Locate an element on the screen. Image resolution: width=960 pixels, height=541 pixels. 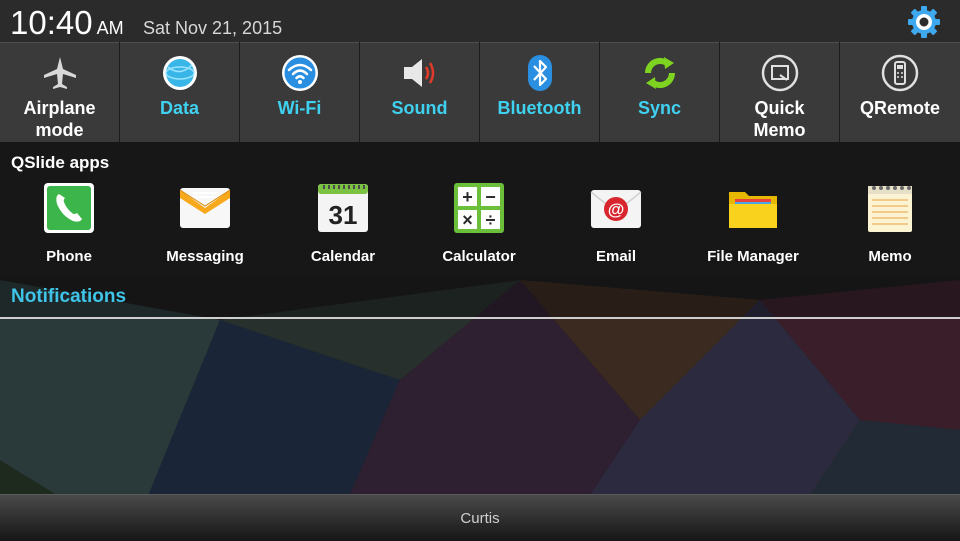
wifi-icon is located at coordinates (300, 73).